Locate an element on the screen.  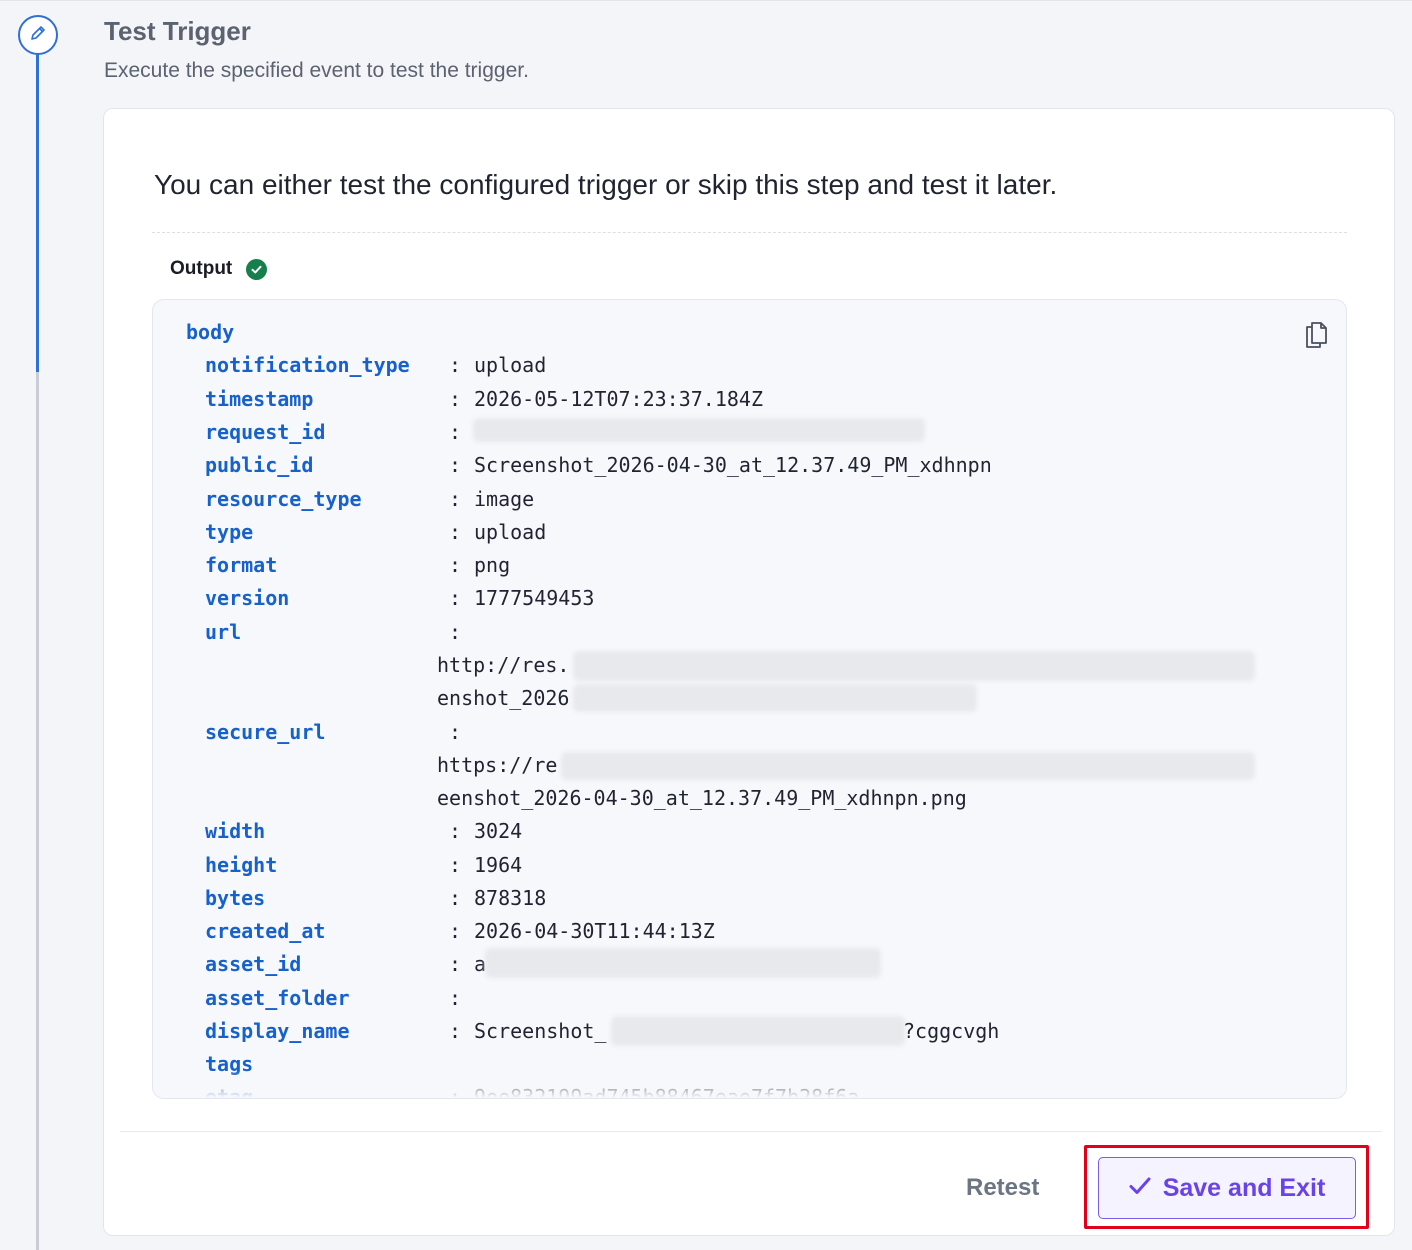
save-and-exit-label: Save and Exit is located at coordinates (1244, 1187).